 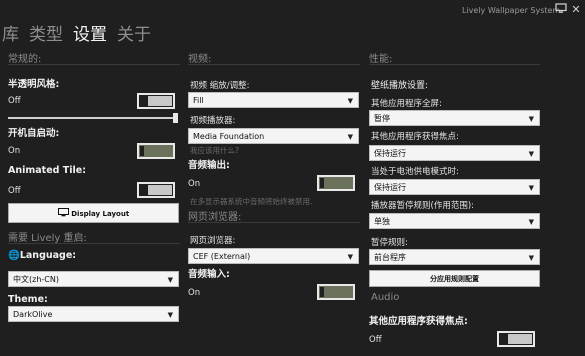 What do you see at coordinates (454, 257) in the screenshot?
I see `pause-dropdown: 前台程序 ▼` at bounding box center [454, 257].